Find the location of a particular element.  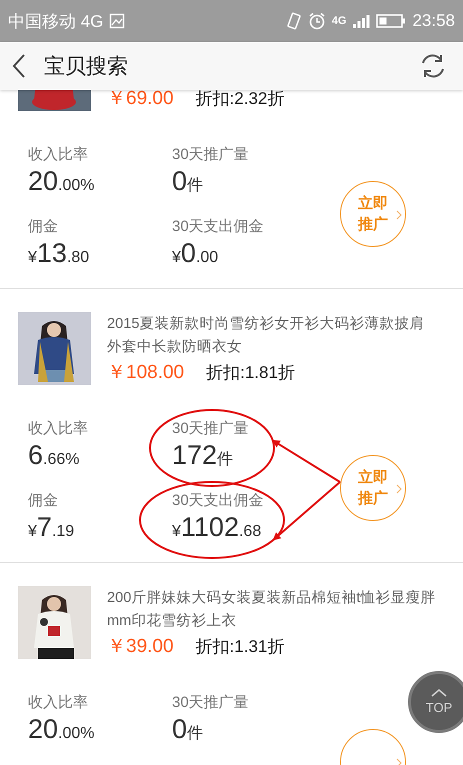

stat-value: ¥1102.68 is located at coordinates (217, 527).